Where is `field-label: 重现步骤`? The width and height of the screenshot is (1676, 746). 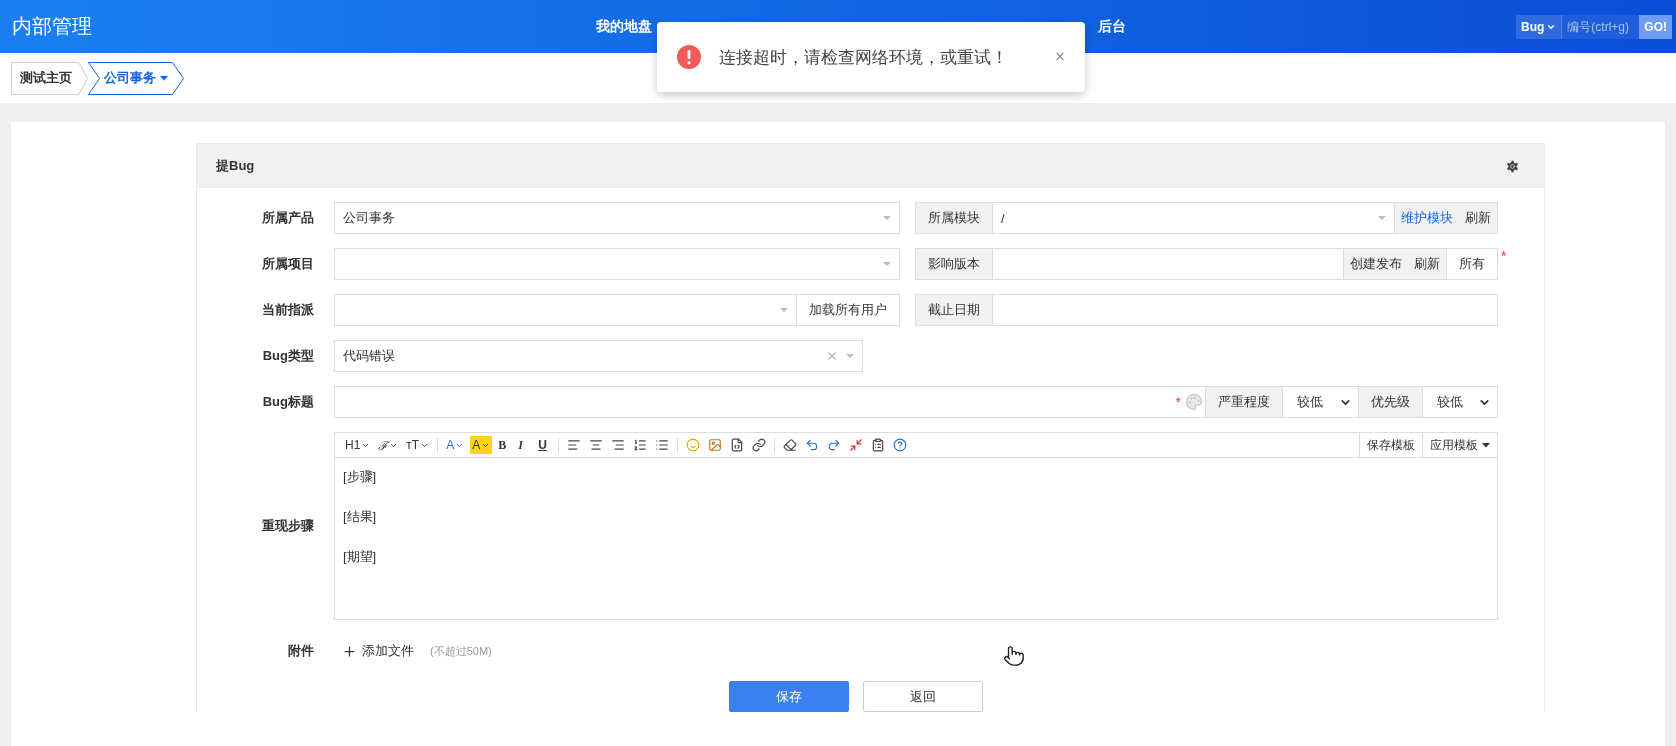 field-label: 重现步骤 is located at coordinates (287, 526).